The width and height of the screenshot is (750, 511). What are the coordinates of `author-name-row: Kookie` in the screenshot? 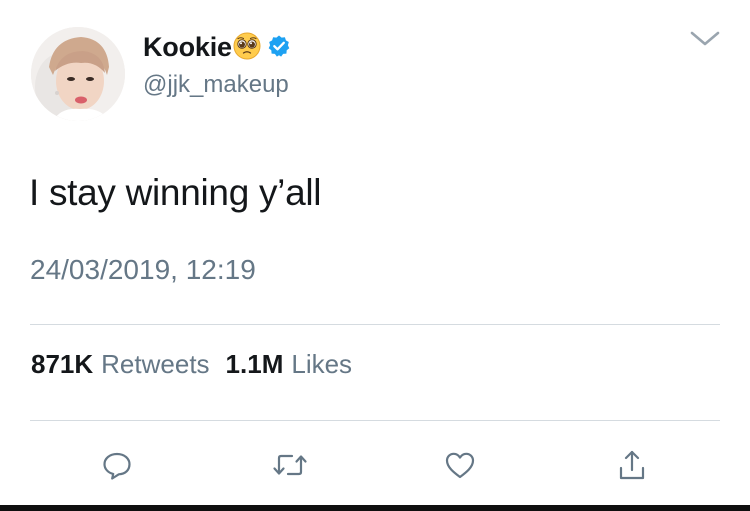 It's located at (217, 47).